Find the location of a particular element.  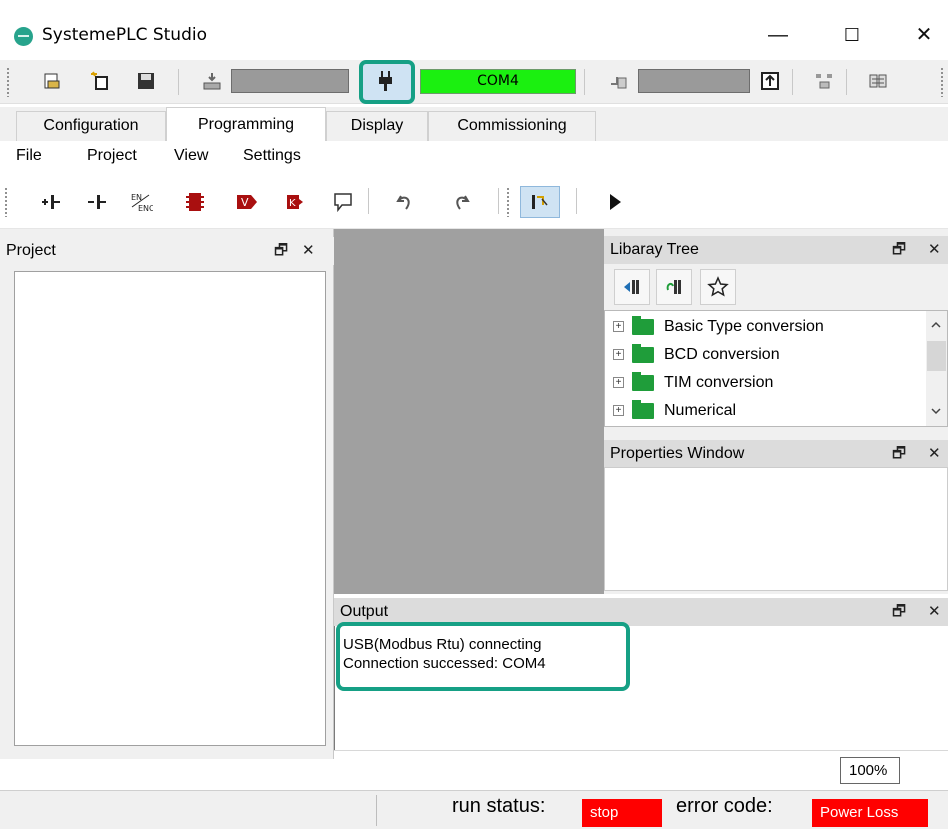

menu-view: View is located at coordinates (191, 156).